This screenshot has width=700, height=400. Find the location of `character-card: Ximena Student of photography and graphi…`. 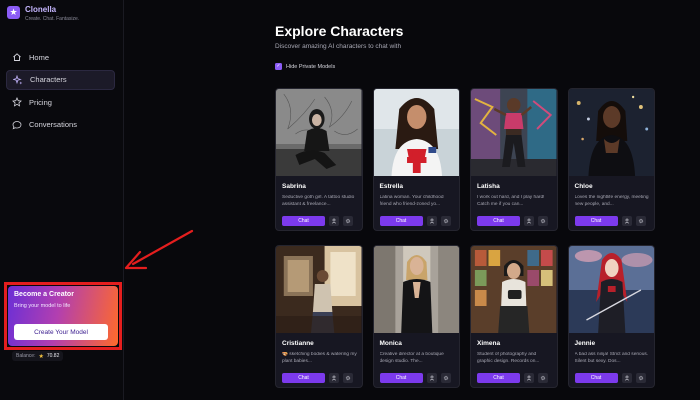

character-card: Ximena Student of photography and graphi… is located at coordinates (514, 316).